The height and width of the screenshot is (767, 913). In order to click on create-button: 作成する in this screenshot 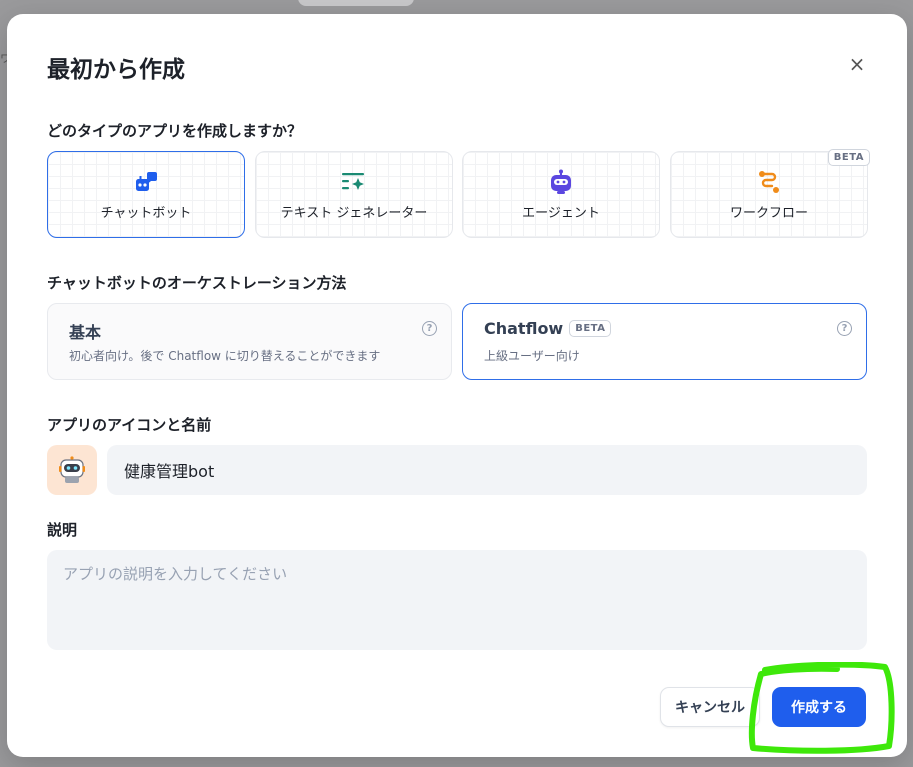, I will do `click(819, 707)`.